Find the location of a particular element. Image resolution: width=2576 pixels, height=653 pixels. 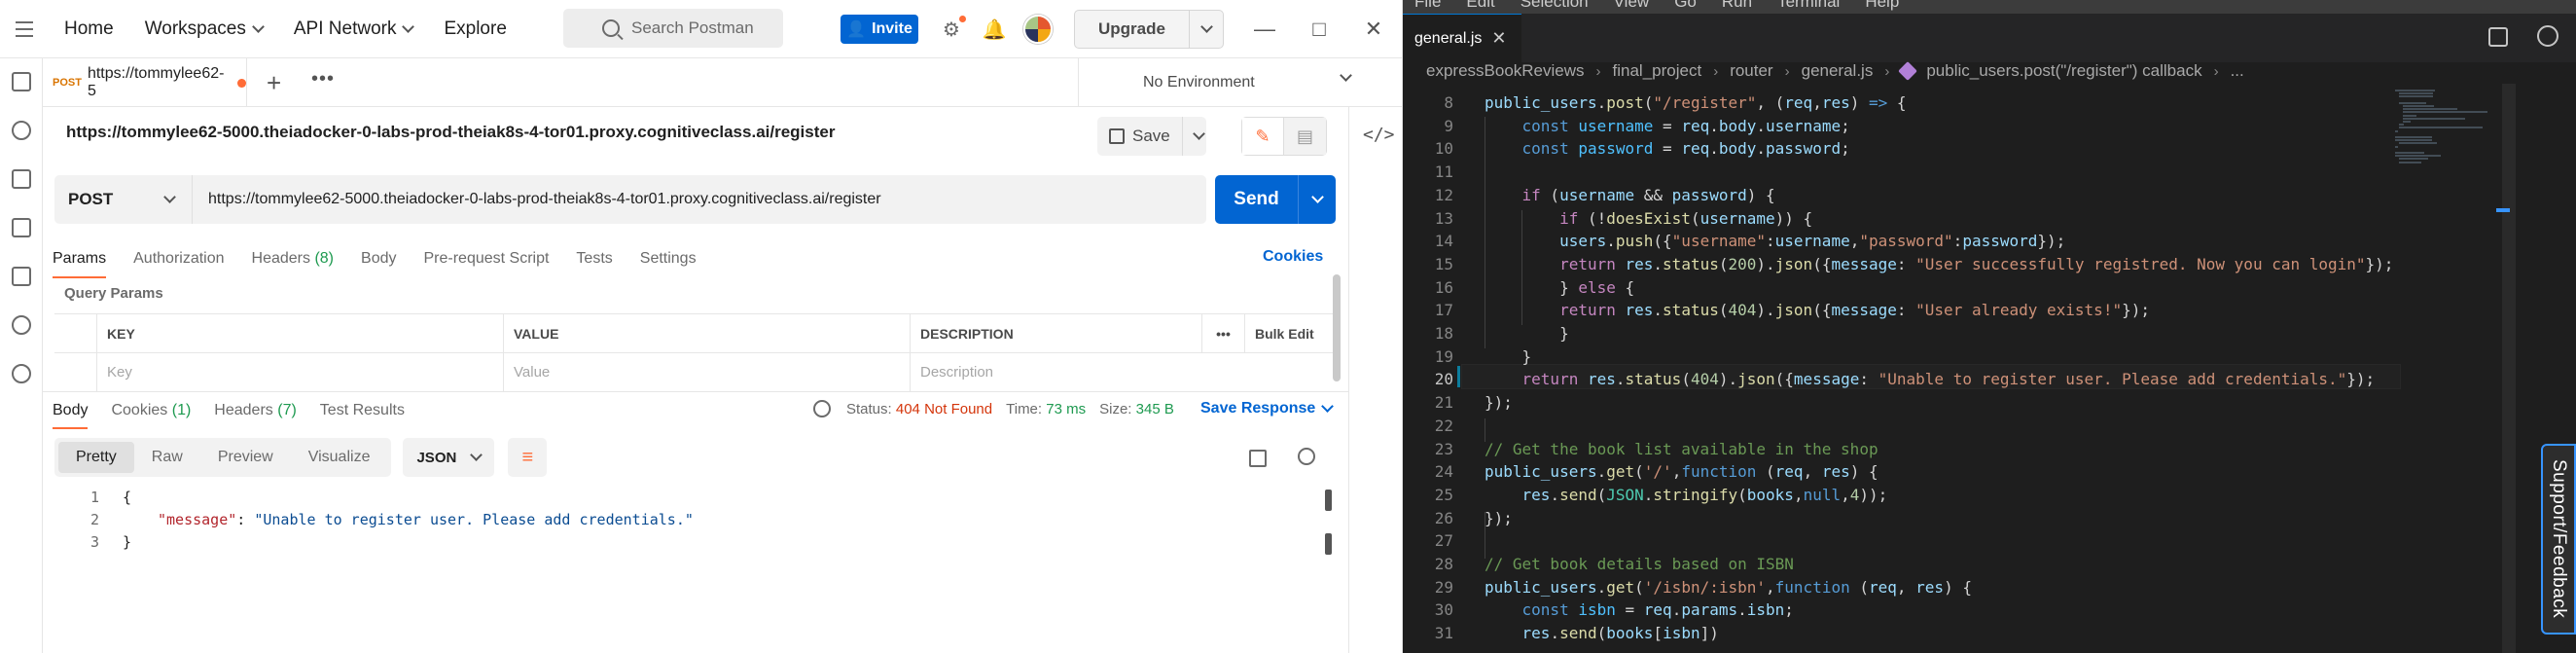

tab-authorization: Authorization is located at coordinates (178, 258).